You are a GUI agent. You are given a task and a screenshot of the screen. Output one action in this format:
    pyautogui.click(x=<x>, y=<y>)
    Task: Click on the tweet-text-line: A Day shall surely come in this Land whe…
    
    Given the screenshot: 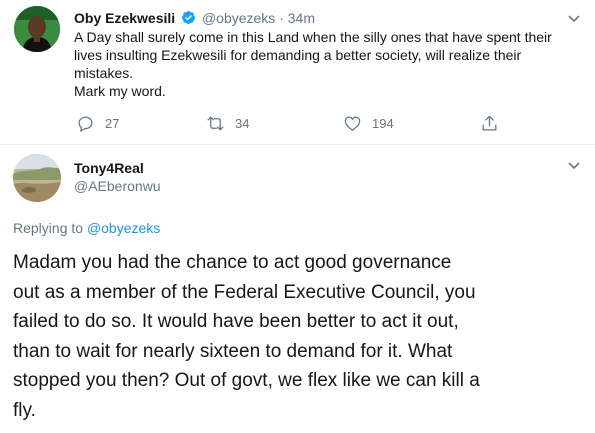 What is the action you would take?
    pyautogui.click(x=313, y=37)
    